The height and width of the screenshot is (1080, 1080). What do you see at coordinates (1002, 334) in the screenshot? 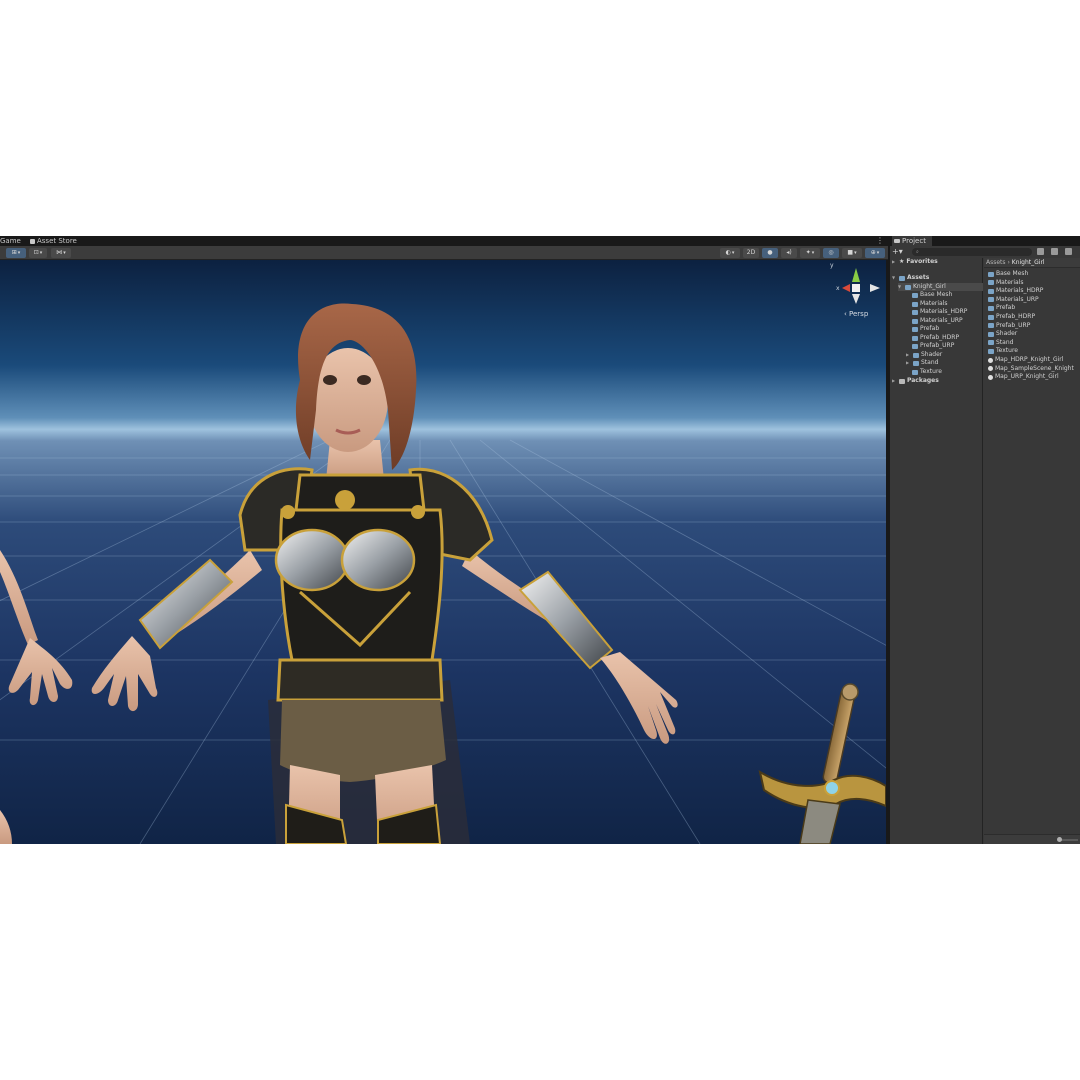
I see `asset-list-item: Shader` at bounding box center [1002, 334].